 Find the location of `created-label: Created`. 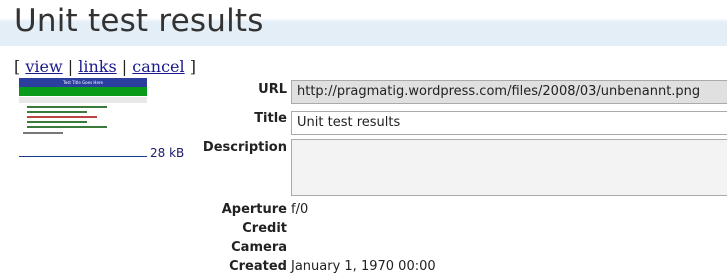

created-label: Created is located at coordinates (258, 266).